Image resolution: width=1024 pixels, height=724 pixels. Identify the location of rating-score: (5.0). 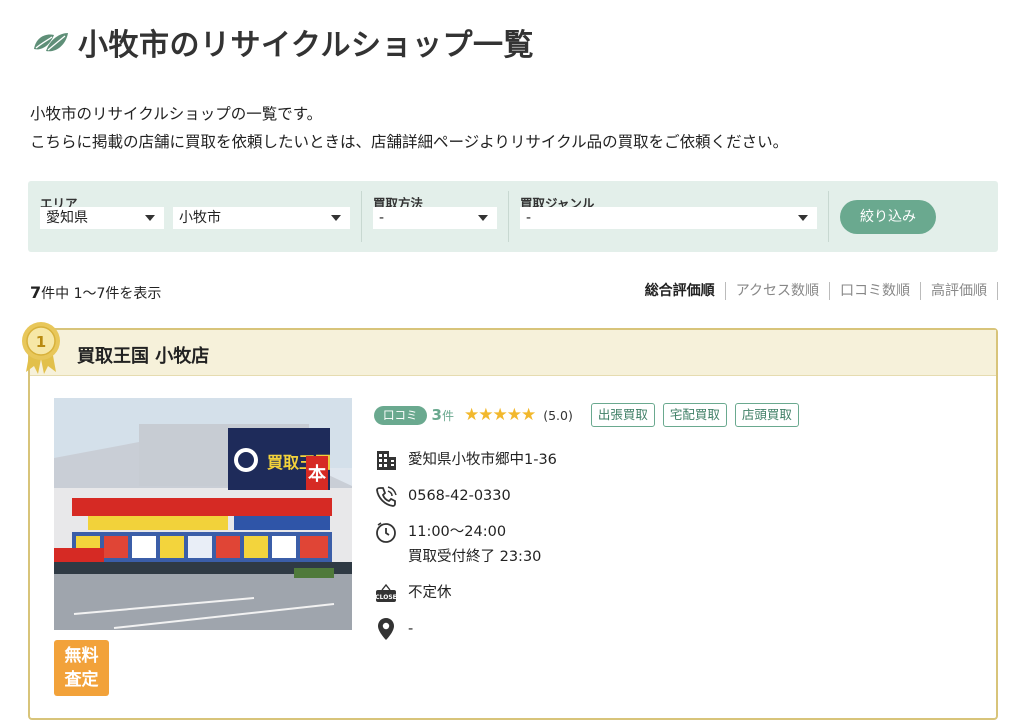
(558, 415).